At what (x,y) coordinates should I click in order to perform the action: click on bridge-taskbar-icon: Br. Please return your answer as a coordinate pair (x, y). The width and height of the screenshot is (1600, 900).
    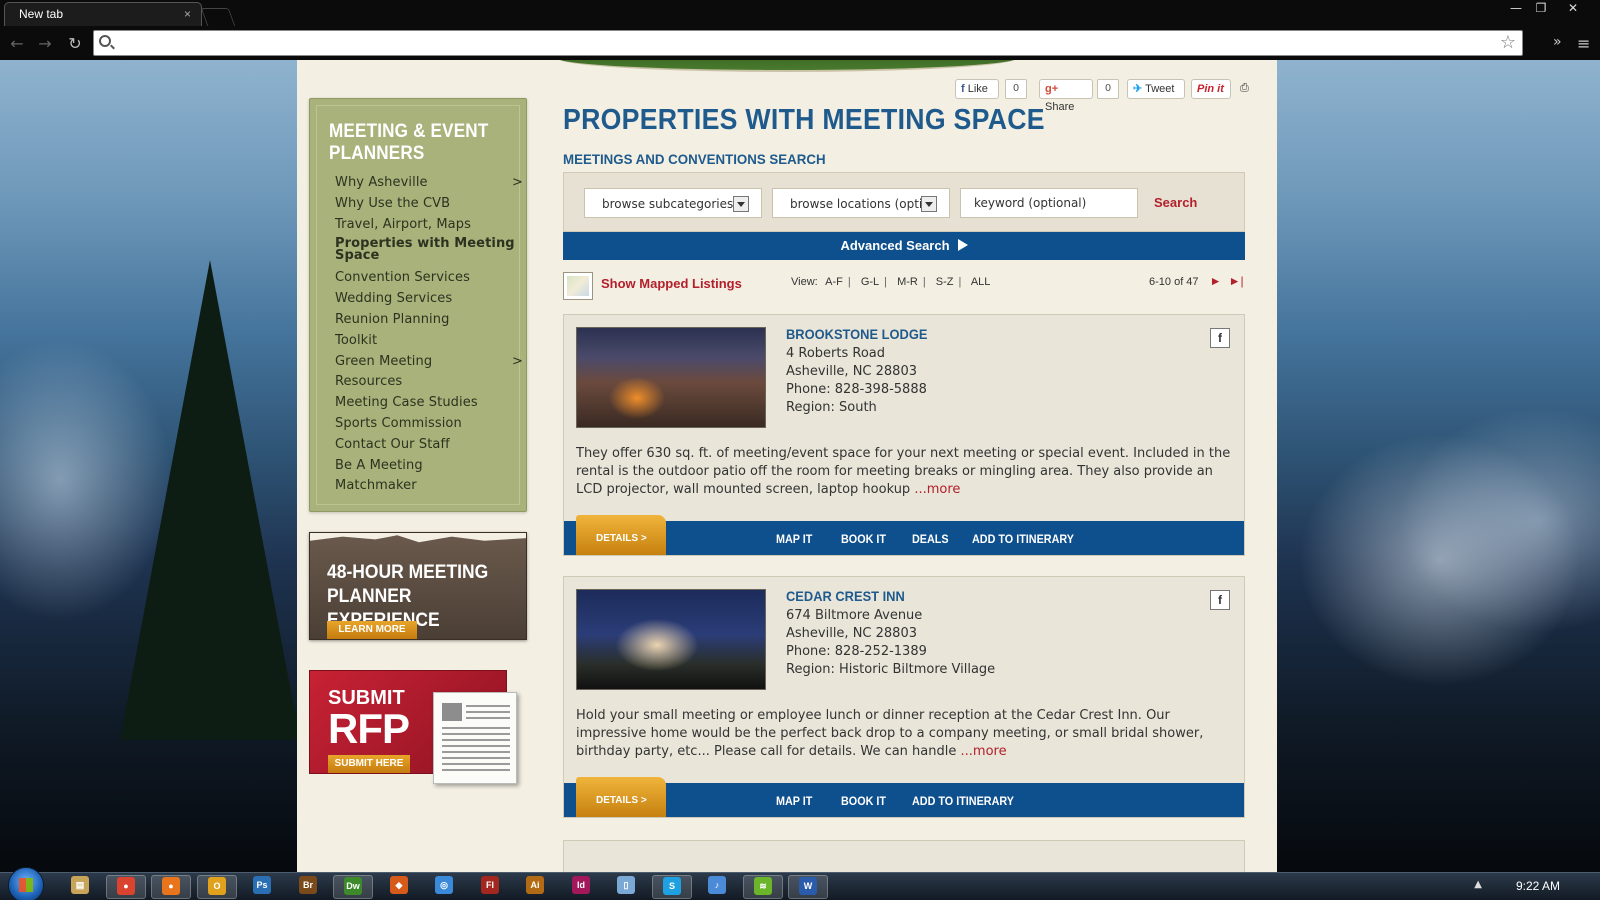
    Looking at the image, I should click on (308, 887).